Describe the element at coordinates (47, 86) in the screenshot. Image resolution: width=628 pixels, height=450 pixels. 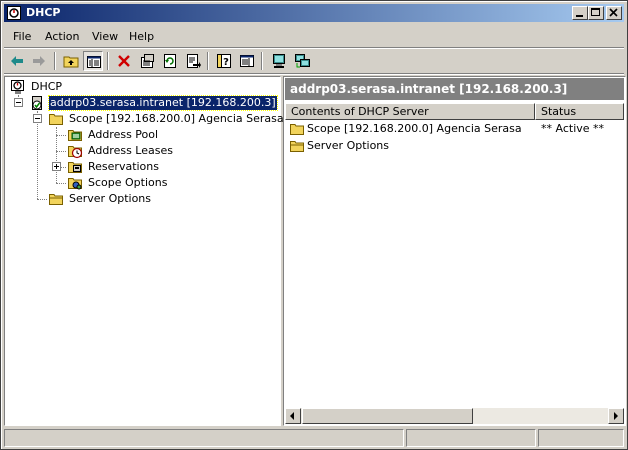
I see `tree-label-dhcp: DHCP` at that location.